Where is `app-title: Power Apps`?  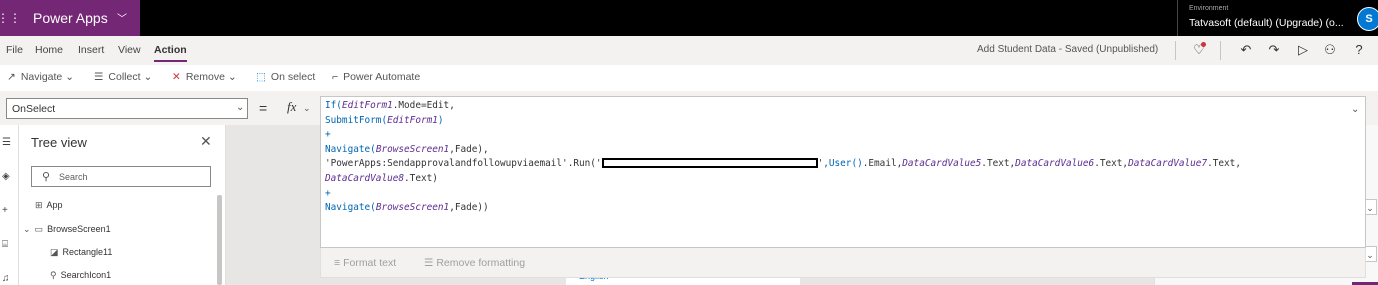 app-title: Power Apps is located at coordinates (70, 18).